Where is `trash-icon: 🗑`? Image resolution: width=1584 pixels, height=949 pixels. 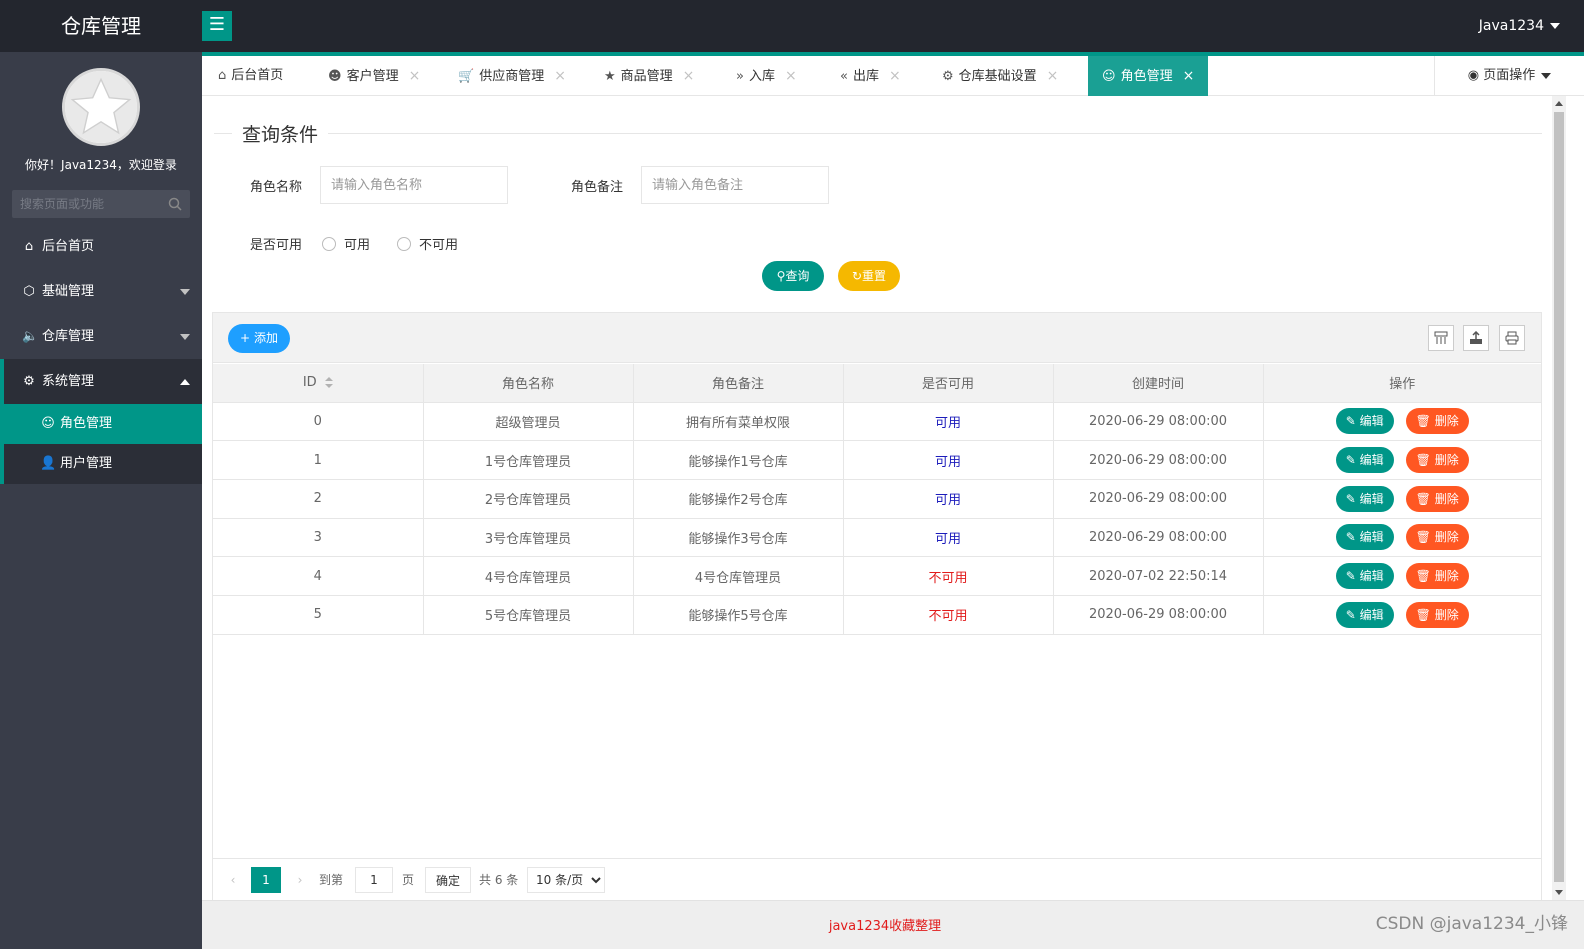
trash-icon: 🗑 is located at coordinates (1423, 498).